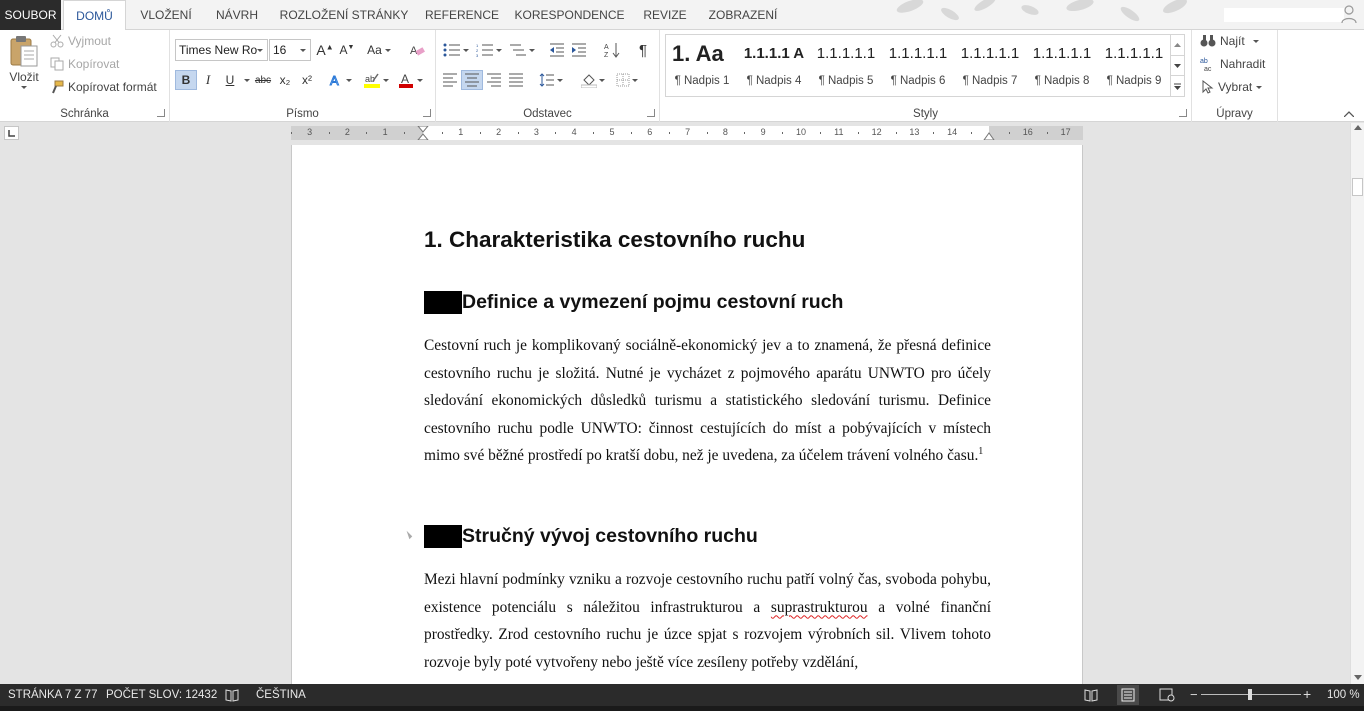  What do you see at coordinates (1255, 41) in the screenshot?
I see `find-dropdown-icon` at bounding box center [1255, 41].